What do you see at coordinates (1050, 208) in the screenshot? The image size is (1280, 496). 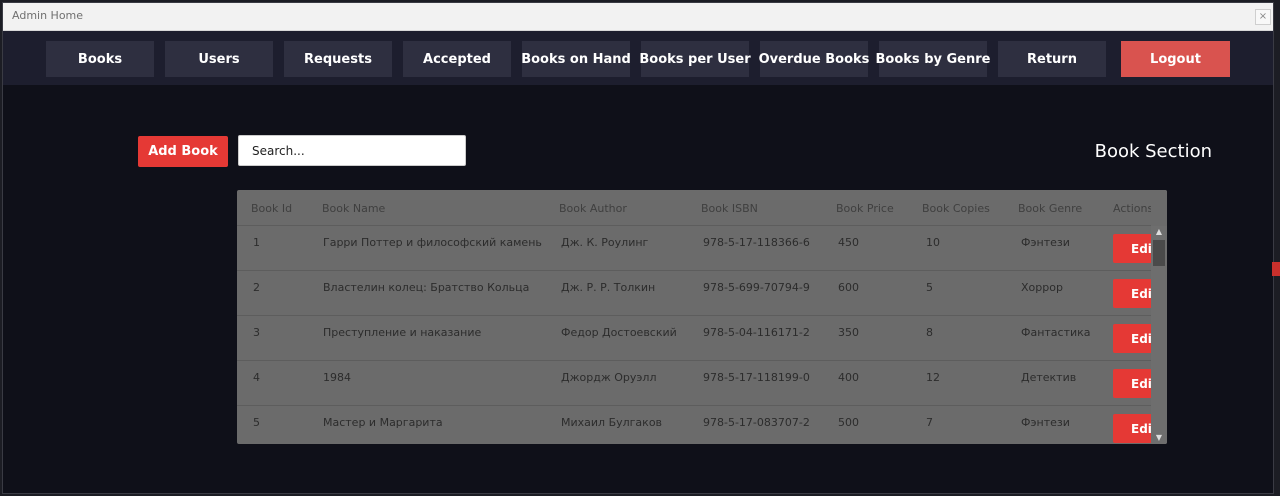 I see `header-book-genre: Book Genre` at bounding box center [1050, 208].